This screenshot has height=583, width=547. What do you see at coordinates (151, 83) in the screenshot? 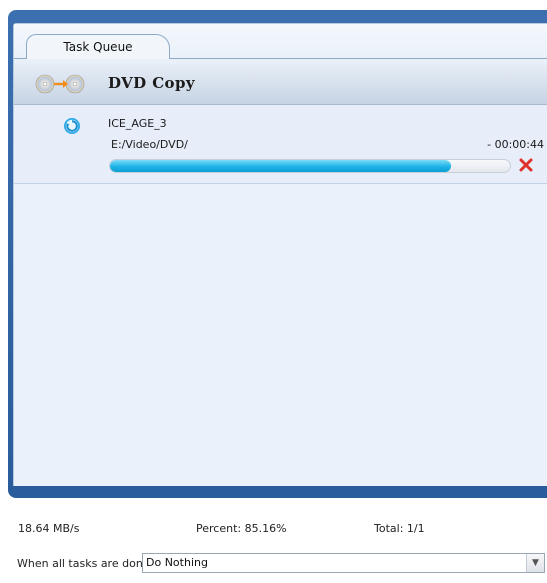
I see `section-title: DVD Copy` at bounding box center [151, 83].